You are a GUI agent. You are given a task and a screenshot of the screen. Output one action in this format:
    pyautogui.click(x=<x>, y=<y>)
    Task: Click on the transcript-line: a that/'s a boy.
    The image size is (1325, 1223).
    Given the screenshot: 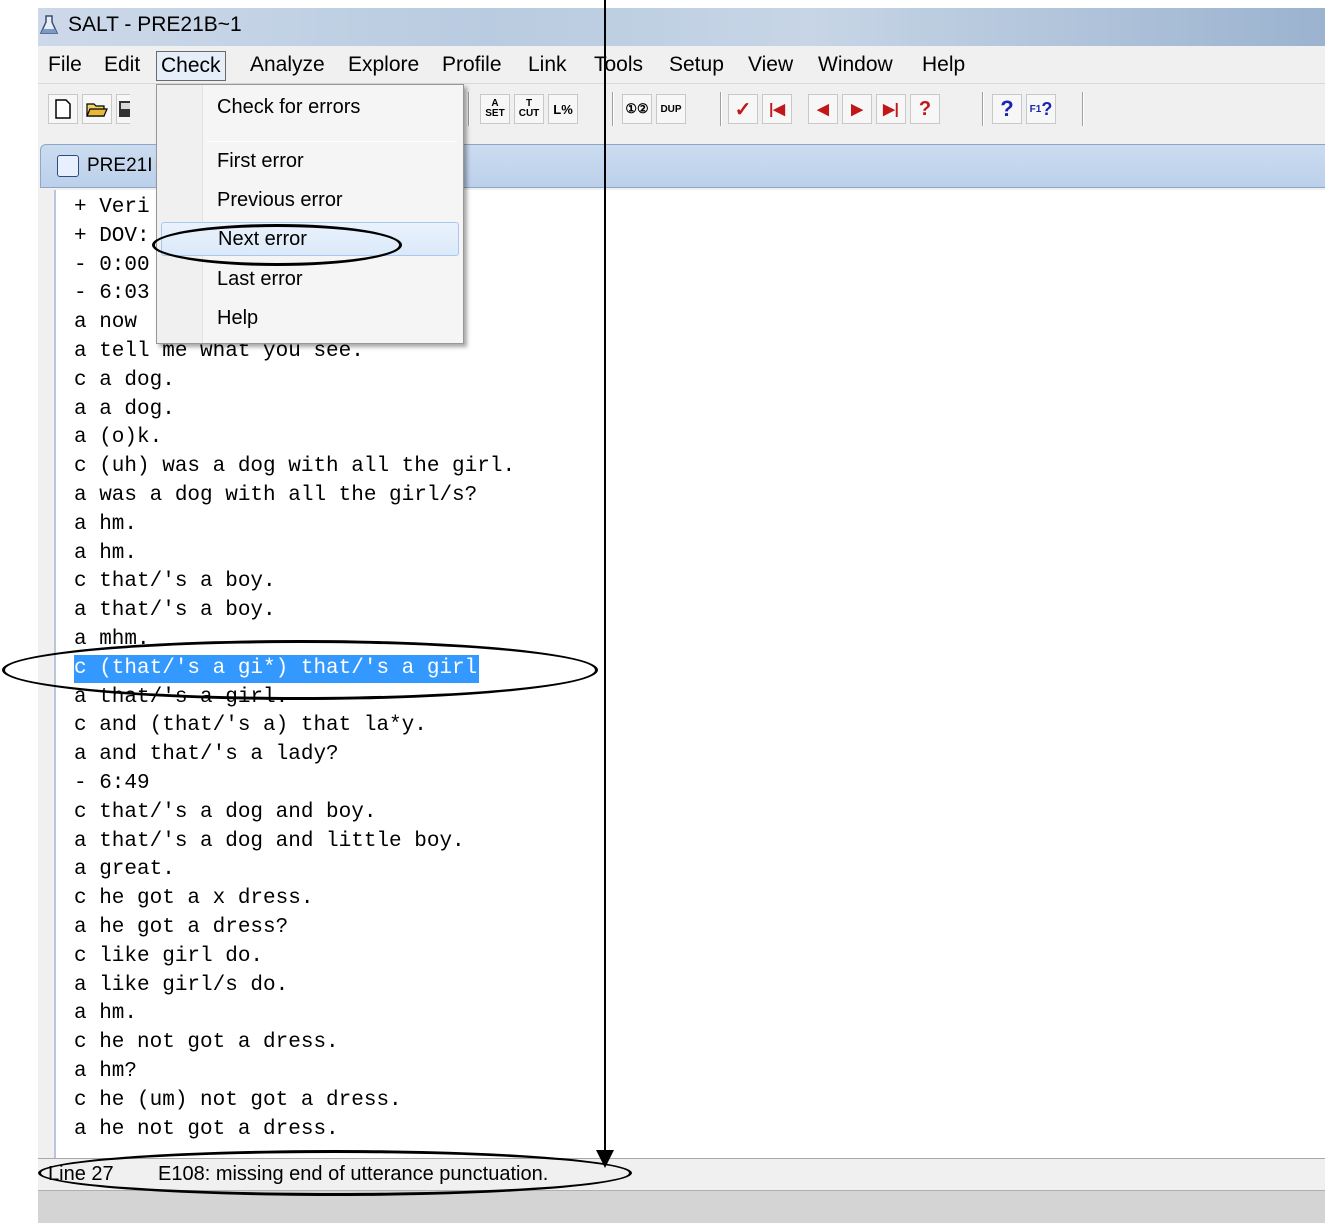 What is the action you would take?
    pyautogui.click(x=175, y=611)
    